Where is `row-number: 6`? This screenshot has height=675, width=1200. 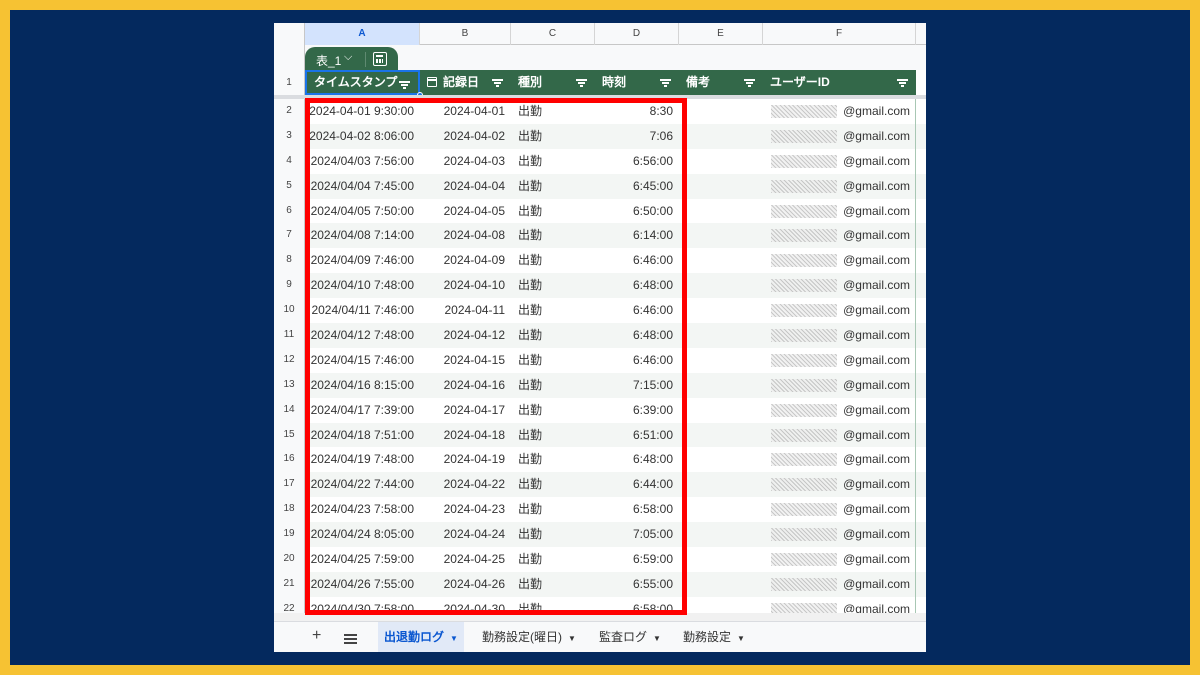 row-number: 6 is located at coordinates (289, 211).